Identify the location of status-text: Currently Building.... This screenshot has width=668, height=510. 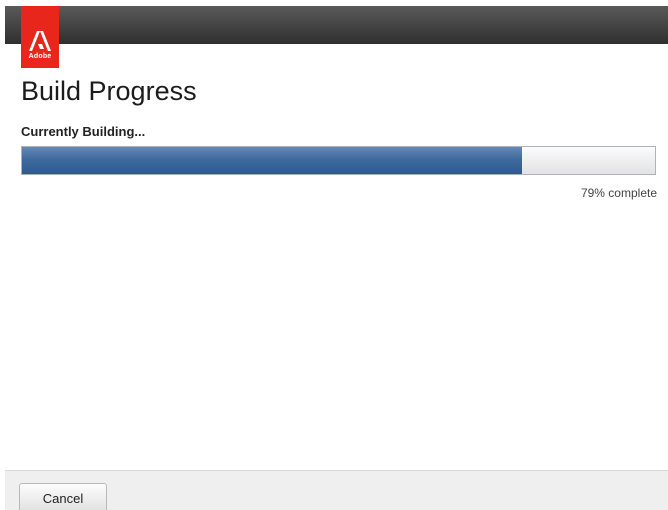
(83, 131).